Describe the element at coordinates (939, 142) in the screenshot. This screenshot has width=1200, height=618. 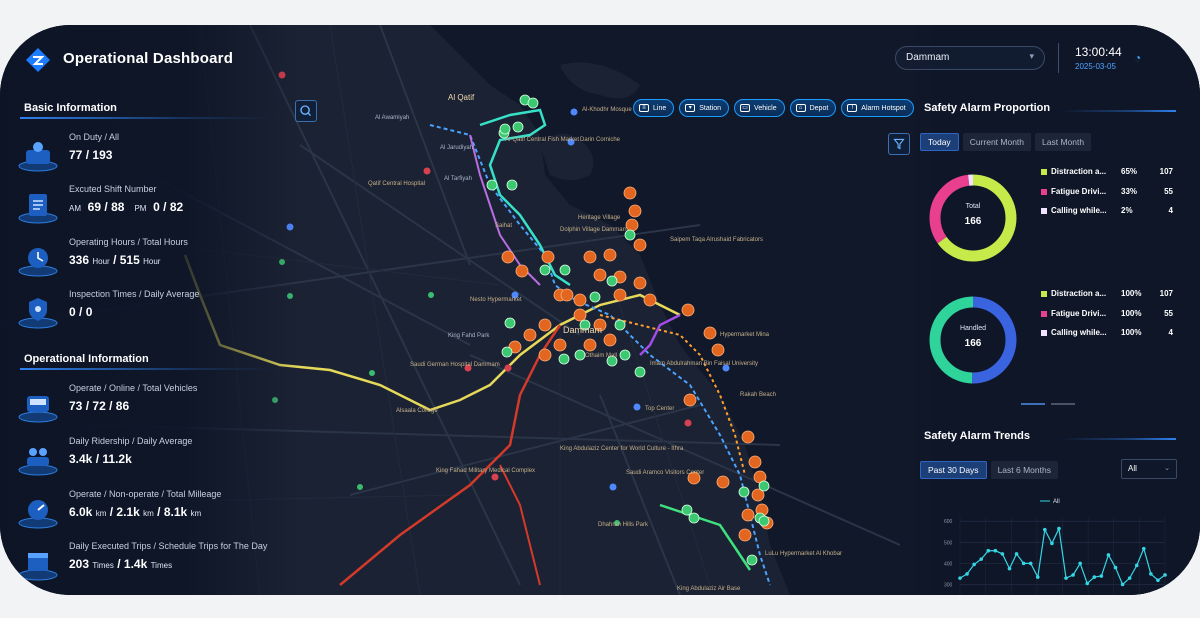
I see `tab-today: Today` at that location.